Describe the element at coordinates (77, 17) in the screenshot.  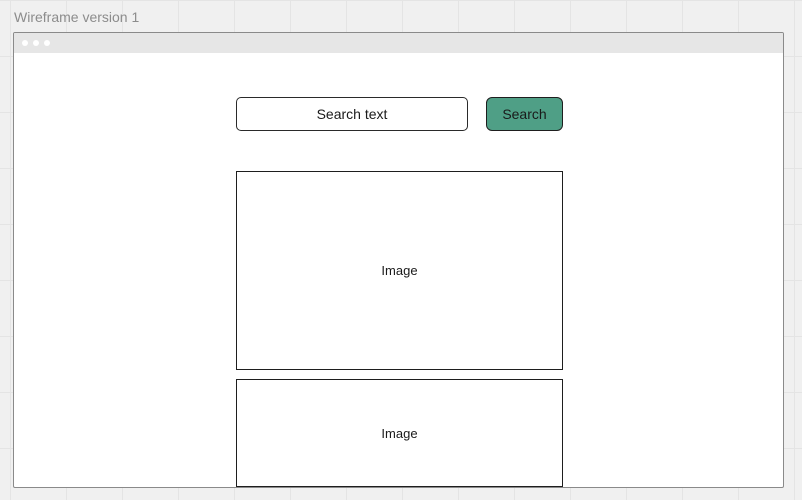
I see `frame-title: Wireframe version 1` at that location.